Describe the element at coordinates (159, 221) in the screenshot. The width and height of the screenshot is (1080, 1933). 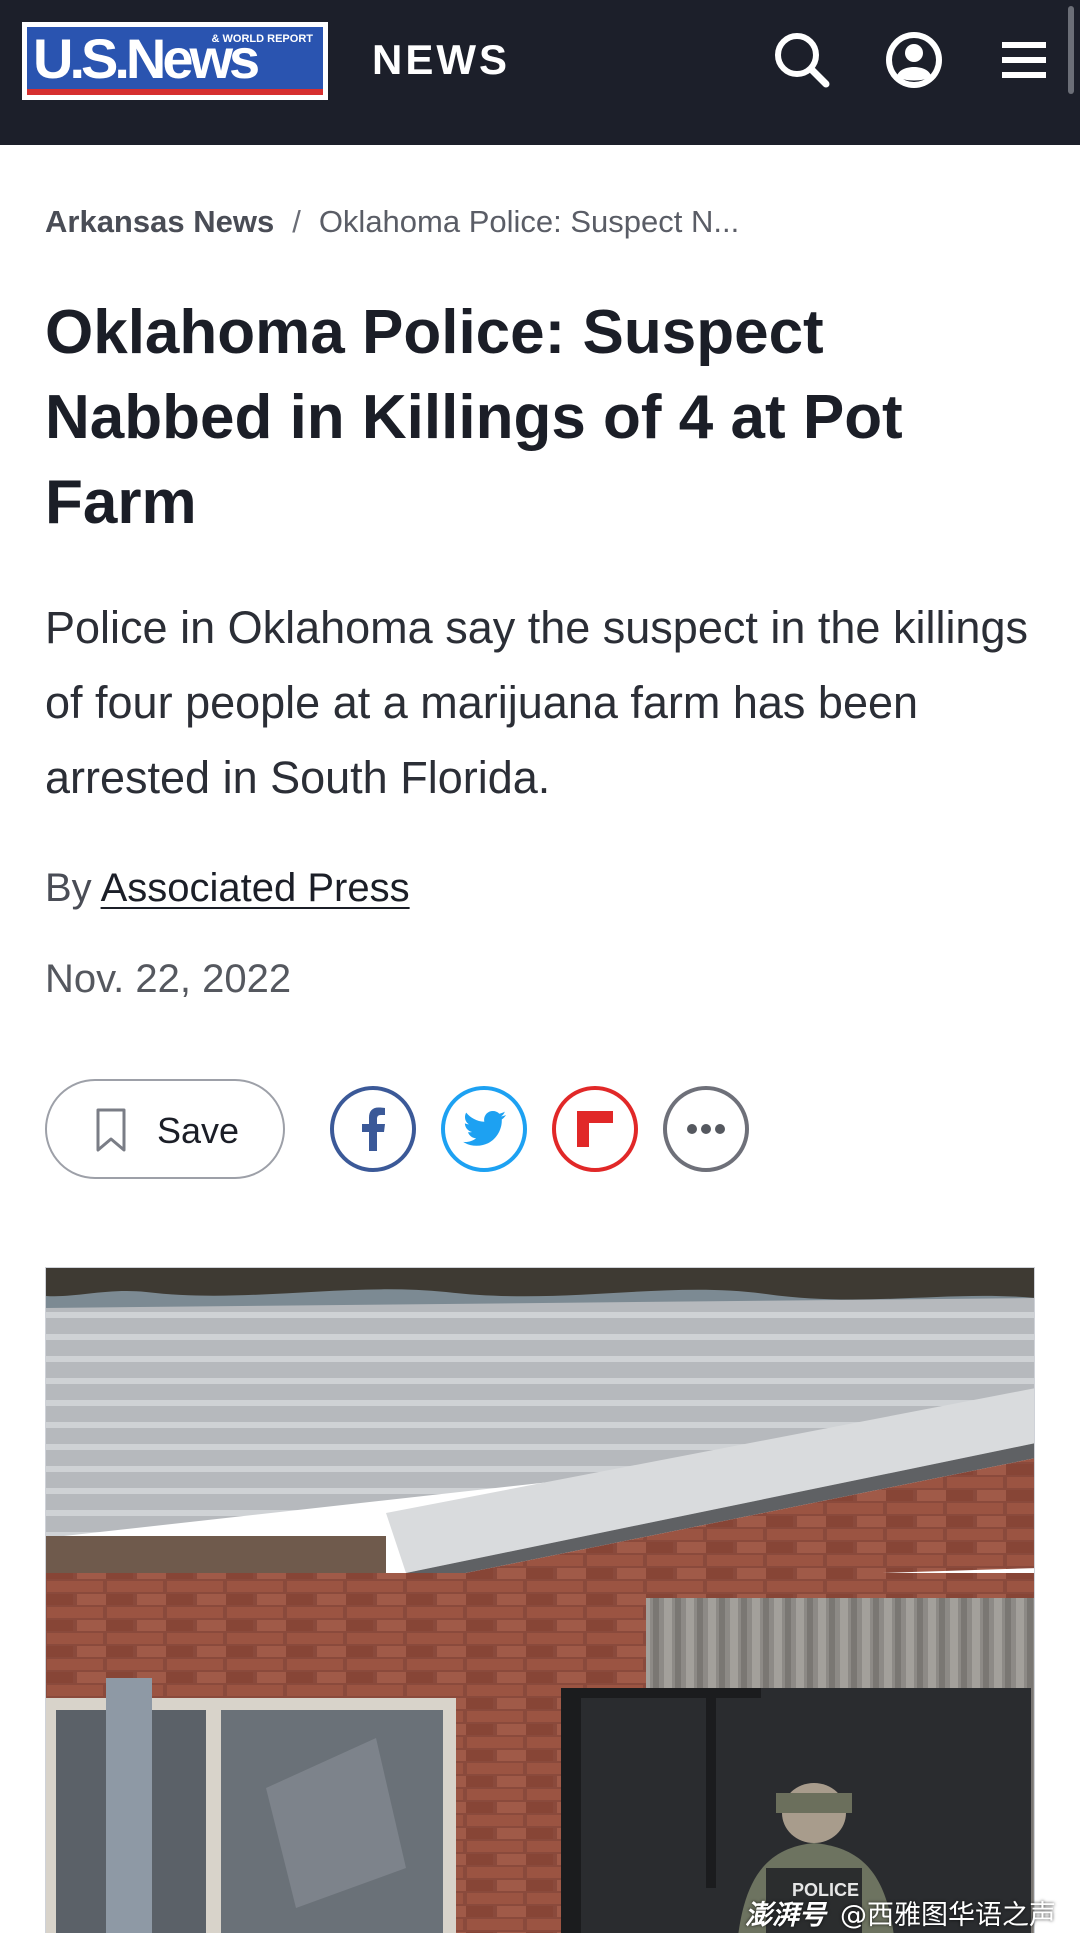
I see `breadcrumb-parent-link: Arkansas News` at that location.